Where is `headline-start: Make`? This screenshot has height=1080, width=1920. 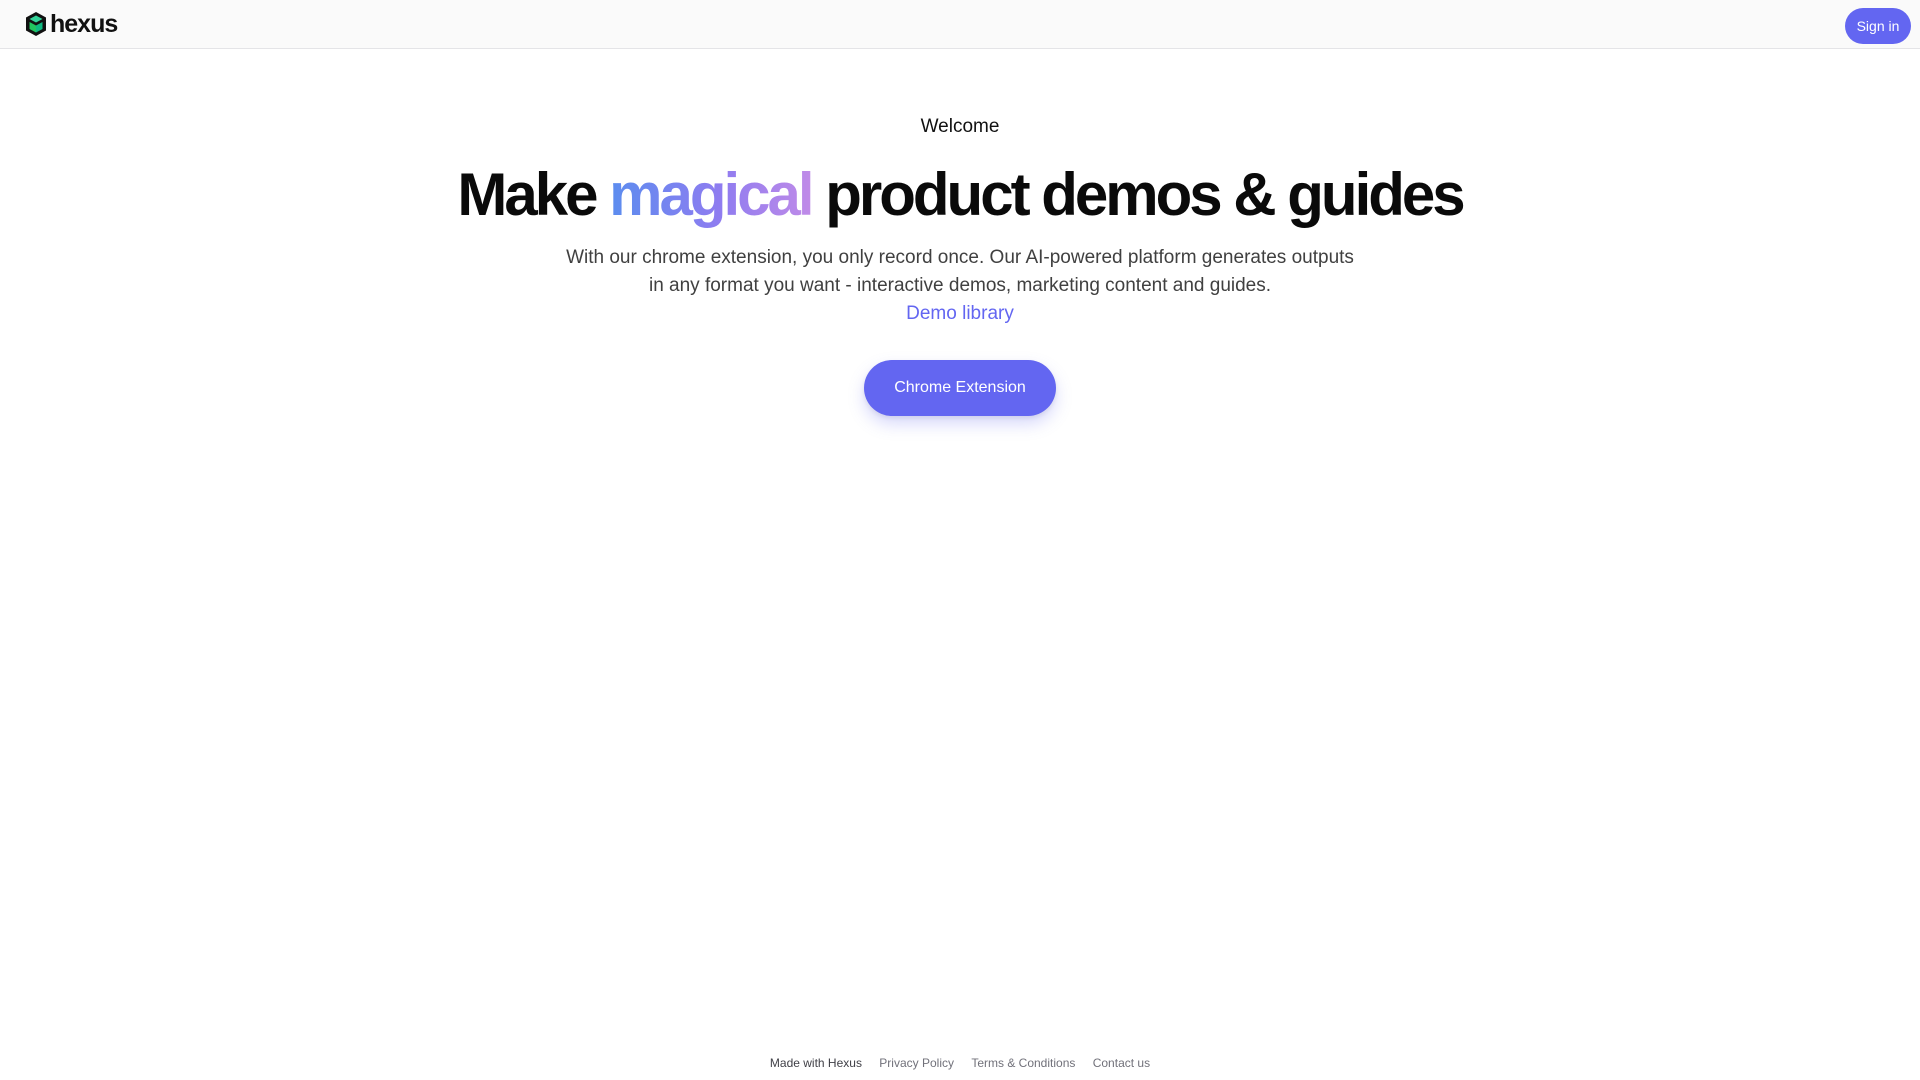 headline-start: Make is located at coordinates (533, 194).